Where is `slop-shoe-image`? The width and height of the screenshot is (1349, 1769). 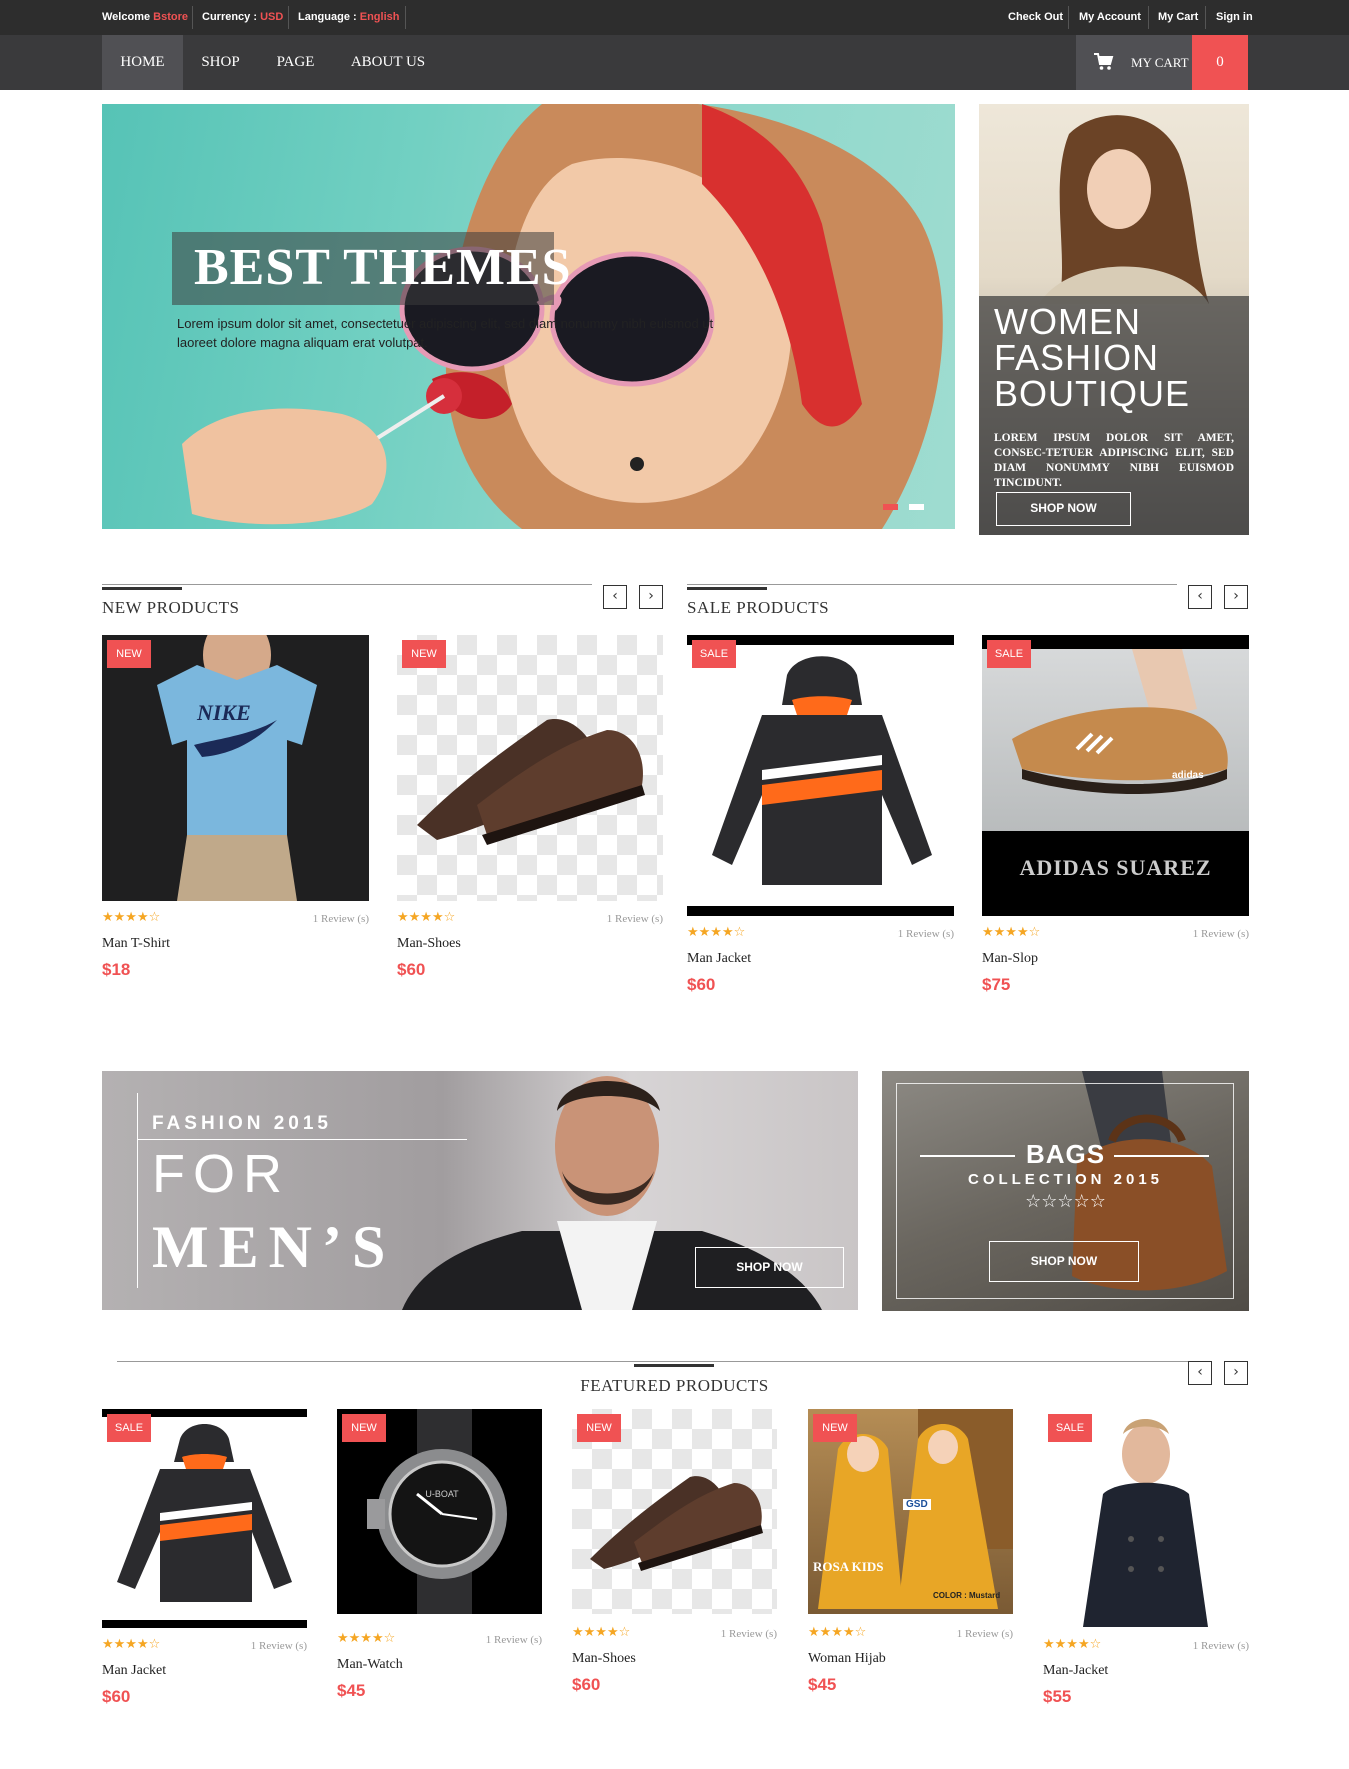 slop-shoe-image is located at coordinates (1120, 721).